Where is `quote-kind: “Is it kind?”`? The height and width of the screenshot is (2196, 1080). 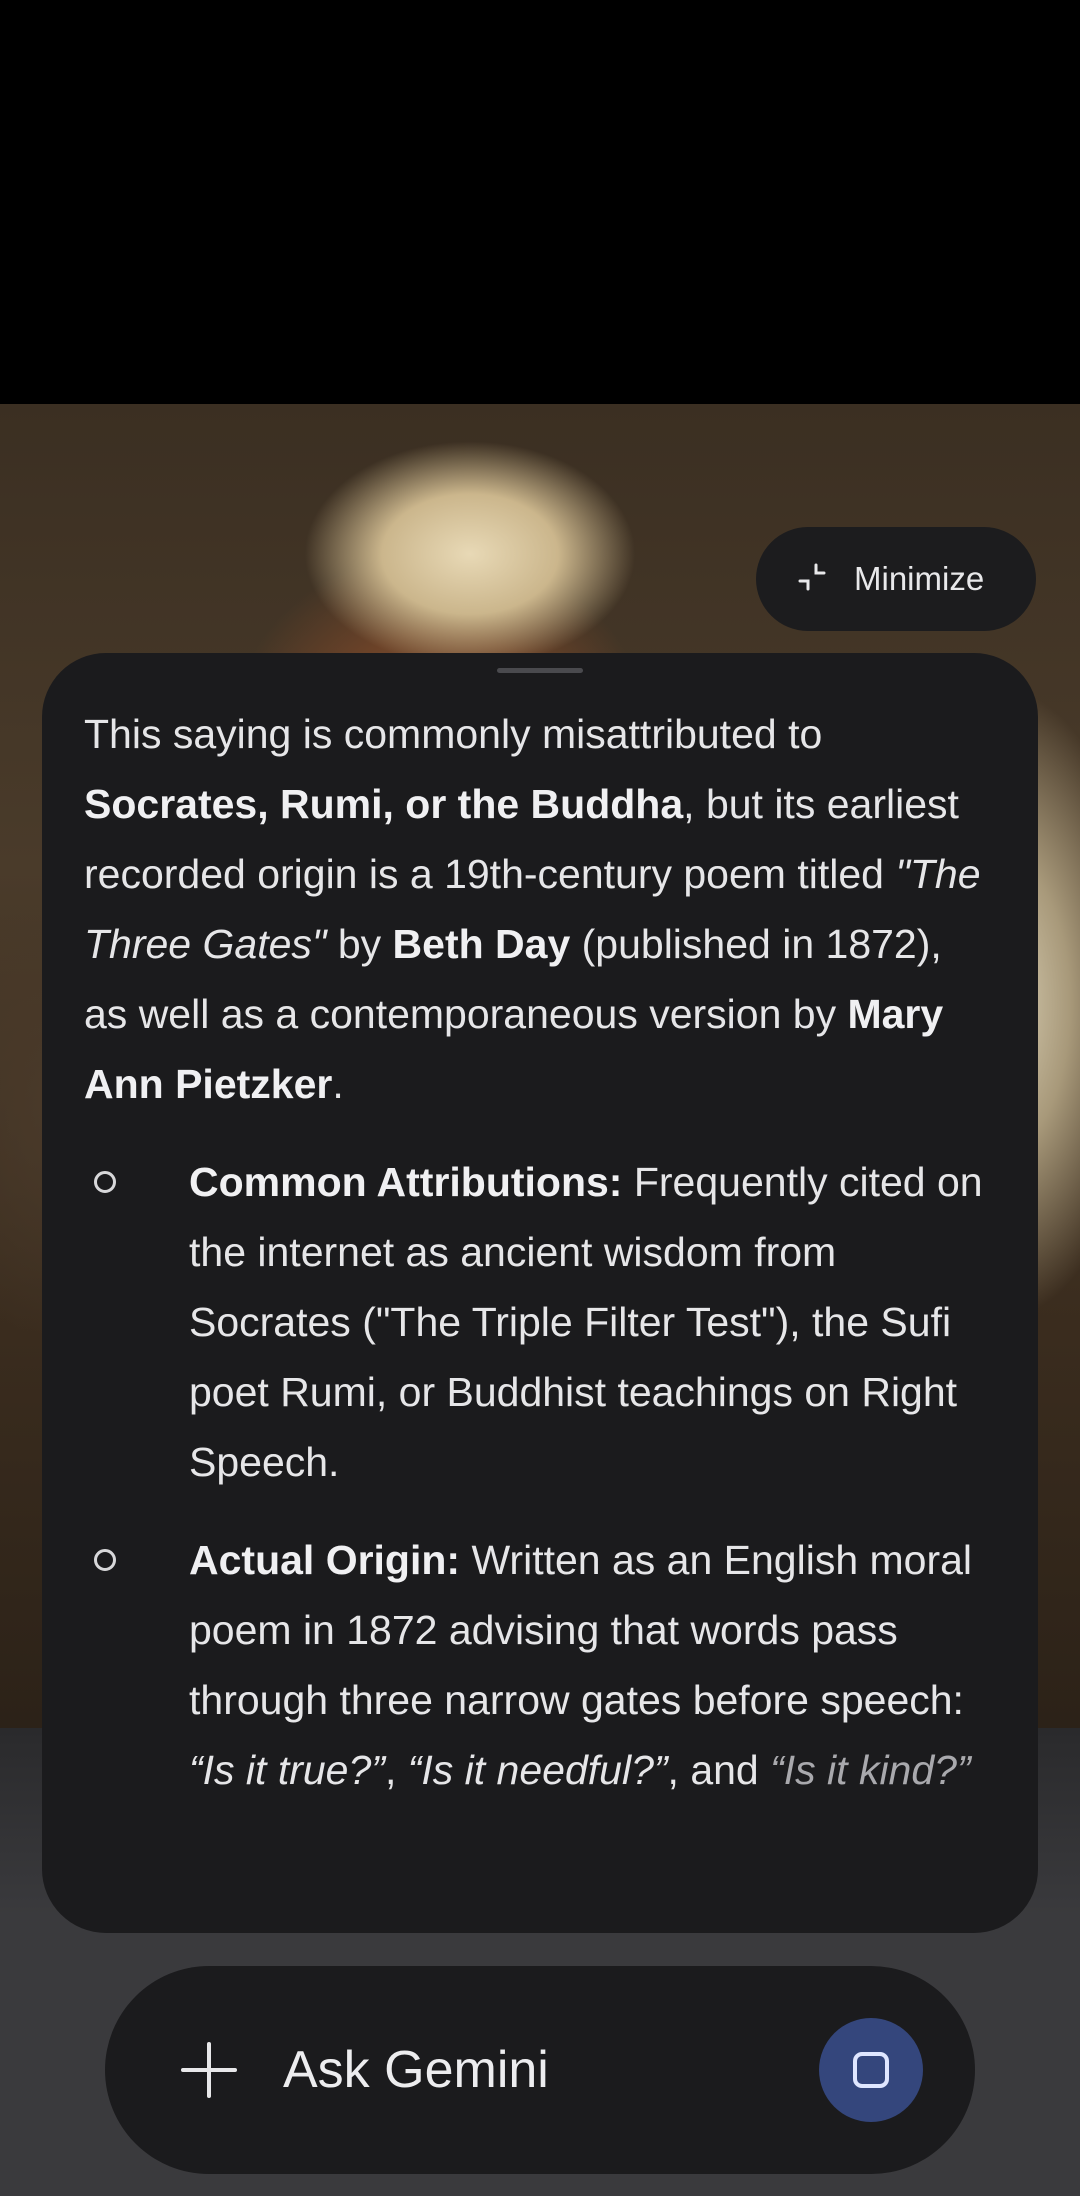 quote-kind: “Is it kind?” is located at coordinates (870, 1770).